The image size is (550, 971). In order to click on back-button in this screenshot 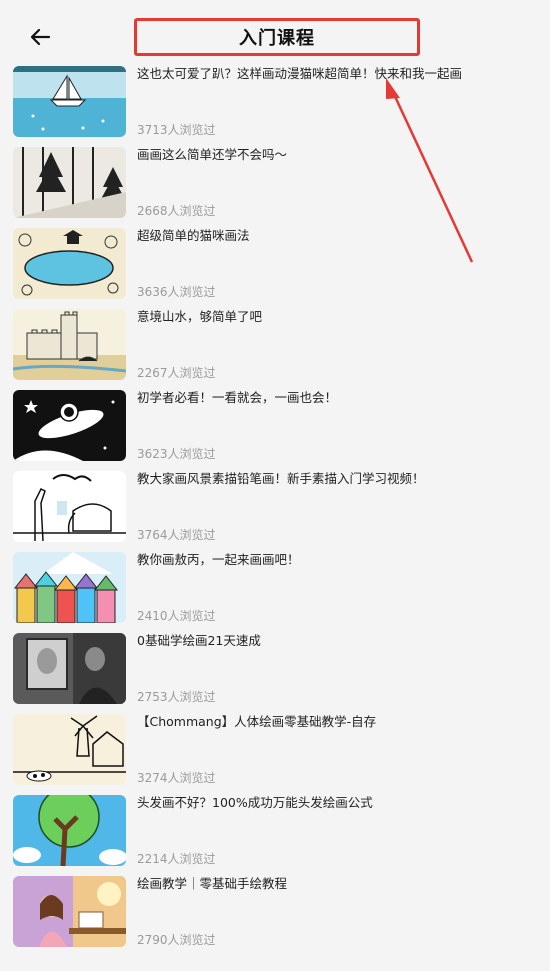, I will do `click(40, 37)`.